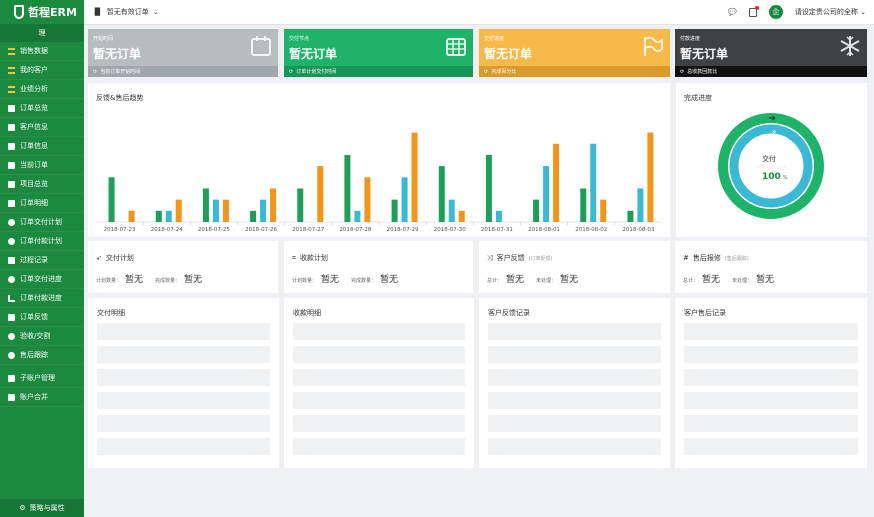  What do you see at coordinates (826, 12) in the screenshot?
I see `company-name-label: 请设定贵公司的全称` at bounding box center [826, 12].